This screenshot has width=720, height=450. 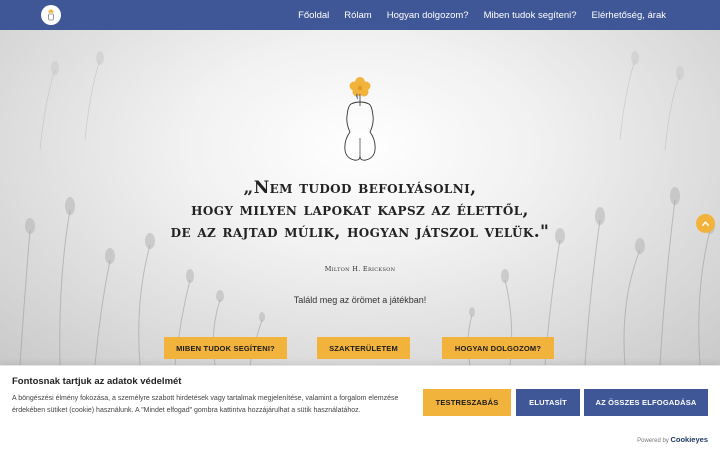 What do you see at coordinates (97, 381) in the screenshot?
I see `cookie-title: Fontosnak tartjuk az adatok védelmét` at bounding box center [97, 381].